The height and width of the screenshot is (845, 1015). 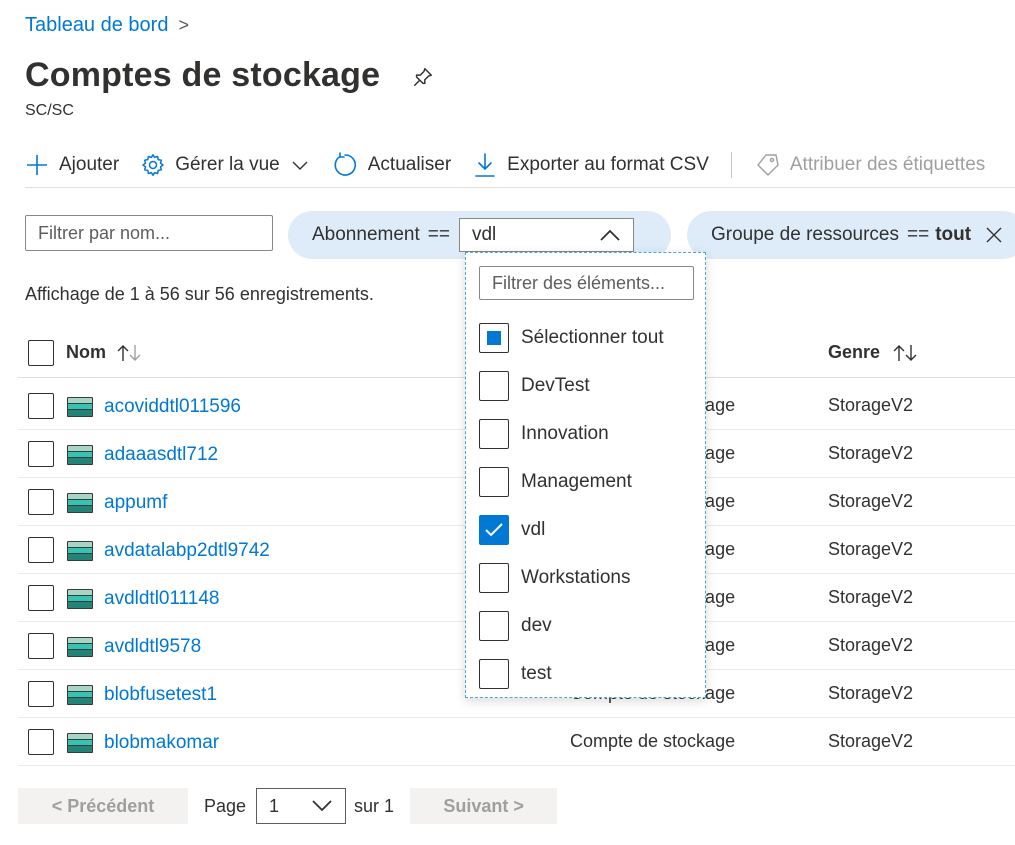 What do you see at coordinates (161, 743) in the screenshot?
I see `storage-account-name-link: blobmakomar` at bounding box center [161, 743].